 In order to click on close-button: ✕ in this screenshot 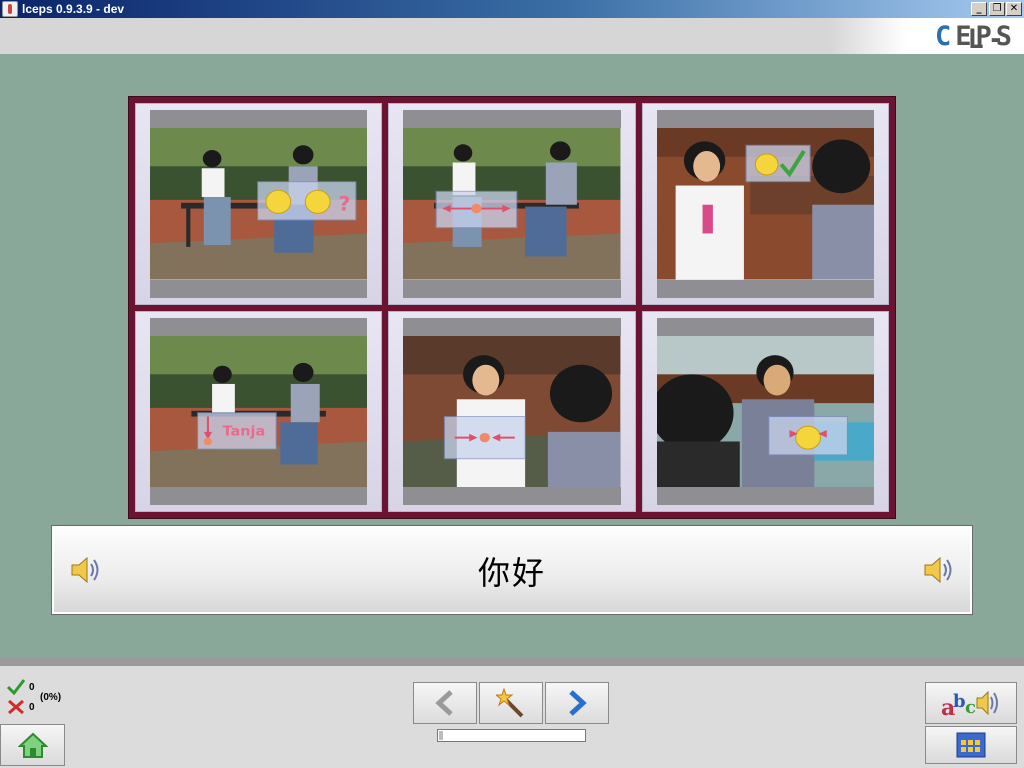, I will do `click(1014, 9)`.